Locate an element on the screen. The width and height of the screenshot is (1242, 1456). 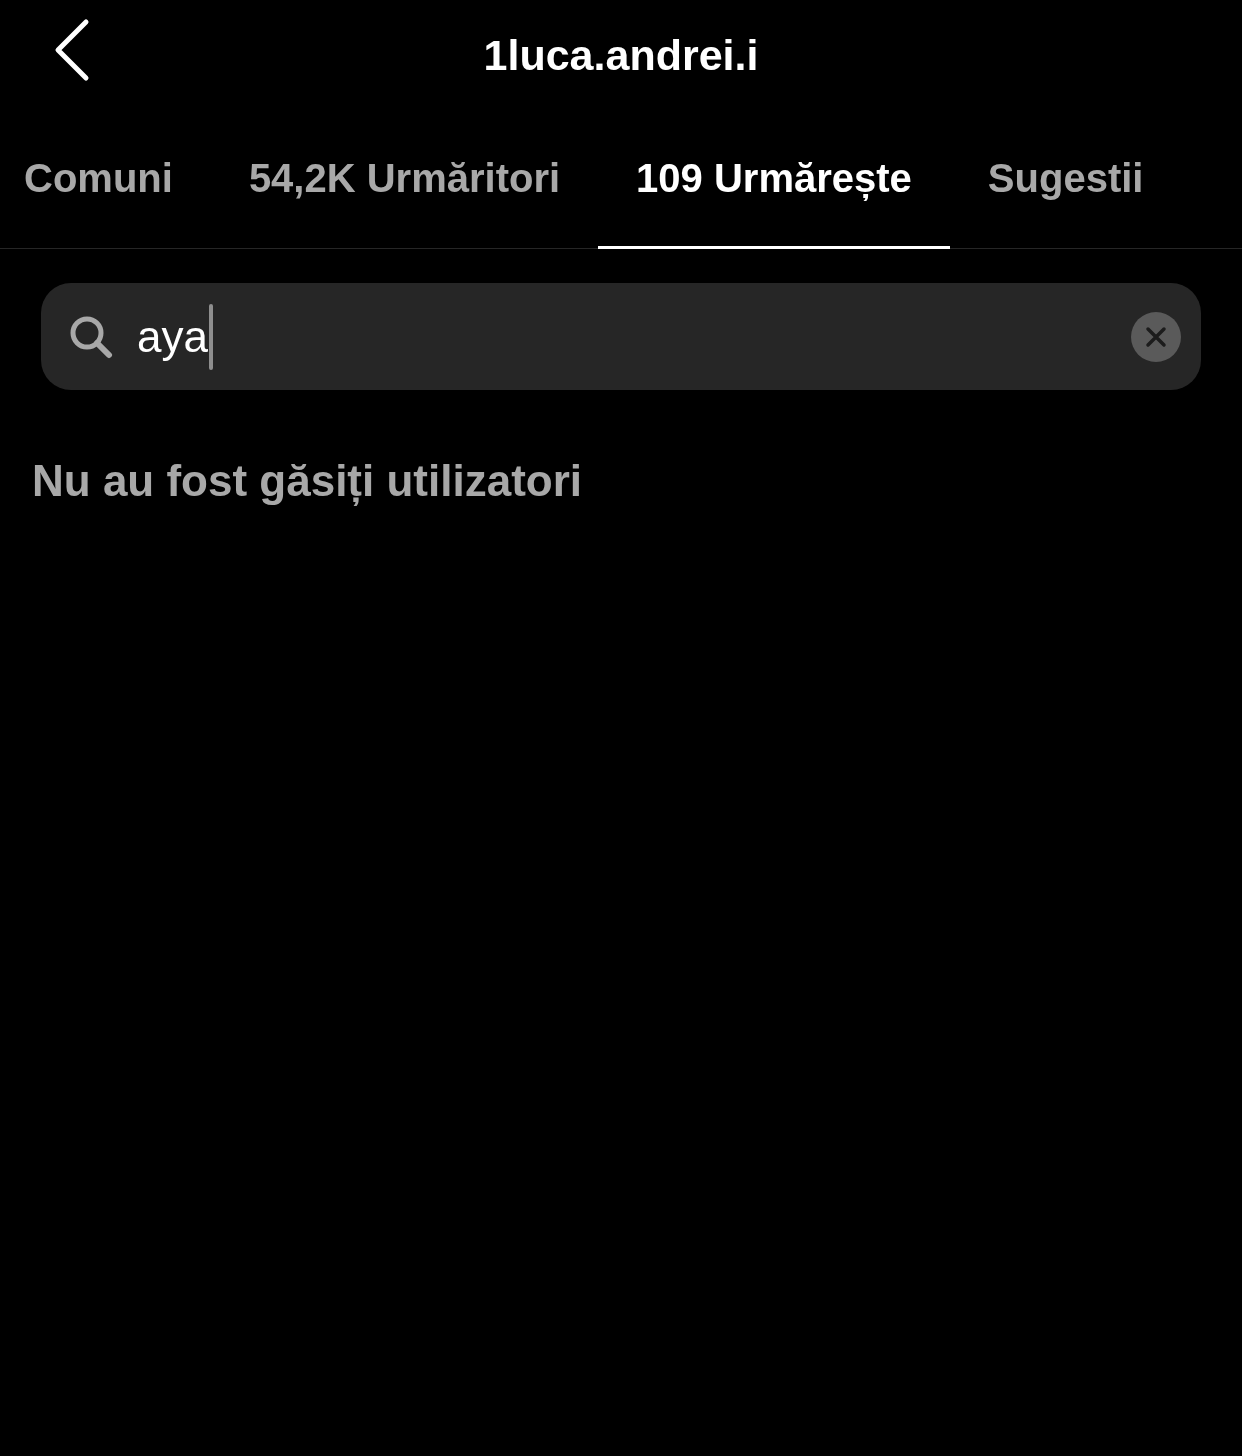
text-cursor is located at coordinates (210, 336).